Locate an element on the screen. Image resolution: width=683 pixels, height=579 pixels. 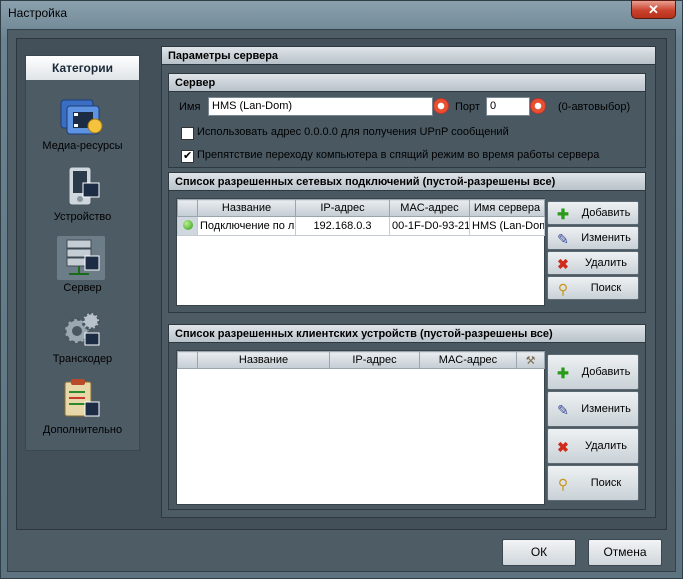
status-icon is located at coordinates (187, 226).